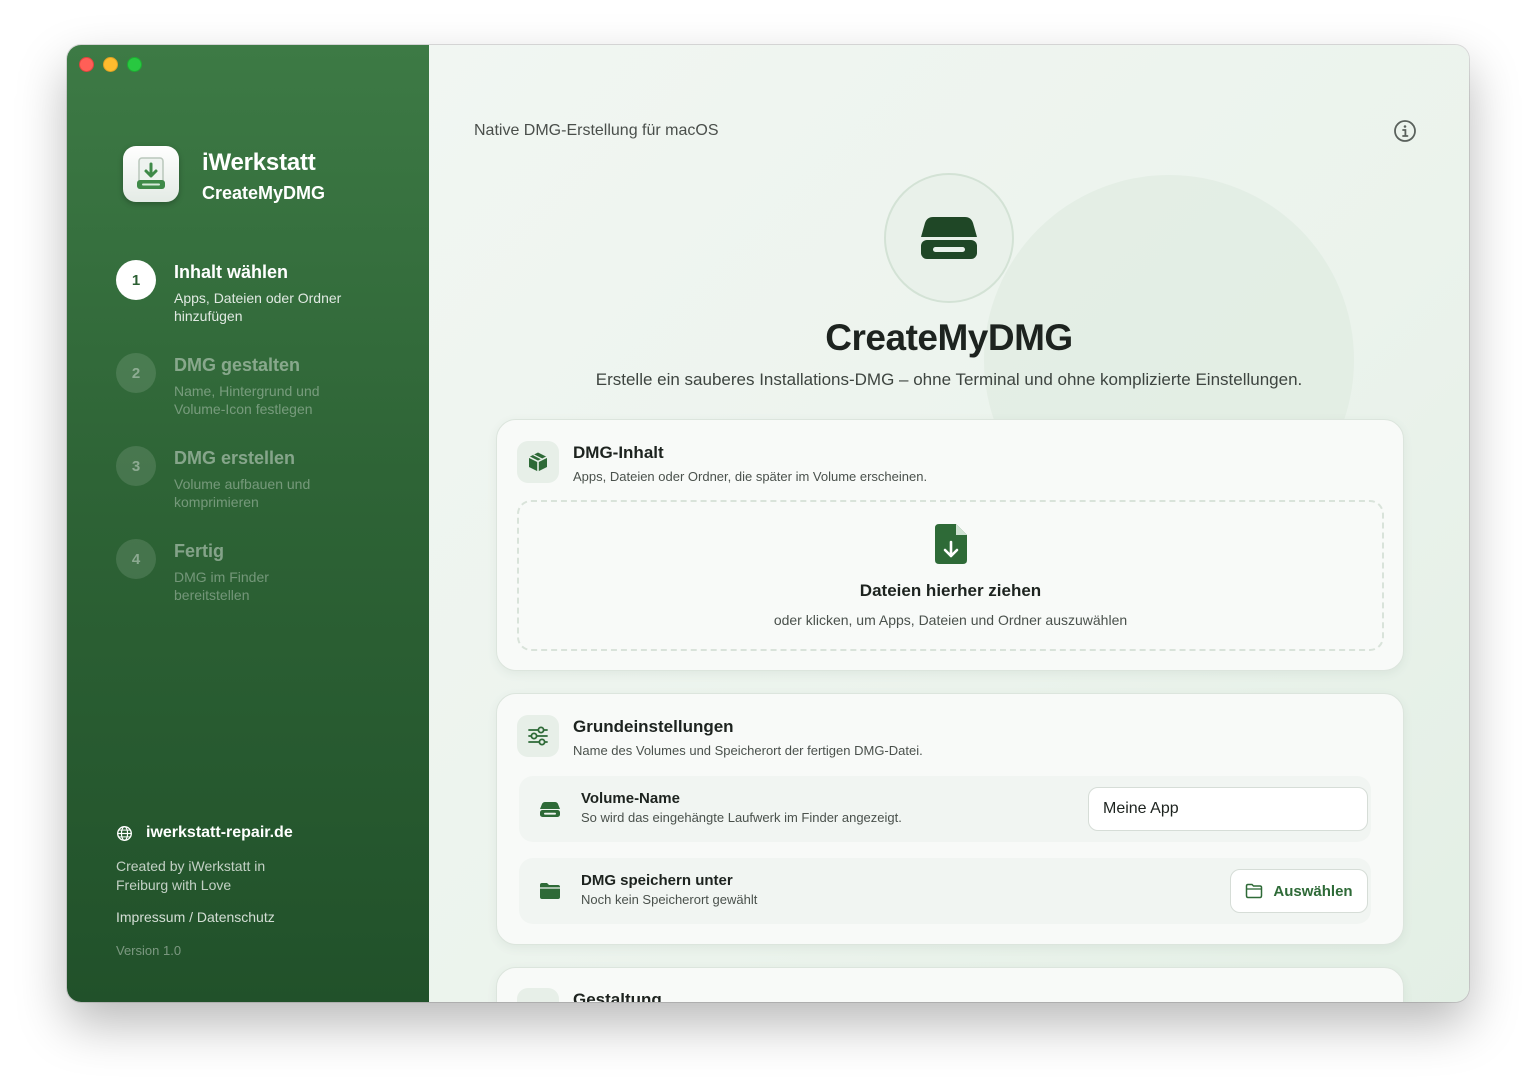  What do you see at coordinates (134, 64) in the screenshot?
I see `maximize-window-button` at bounding box center [134, 64].